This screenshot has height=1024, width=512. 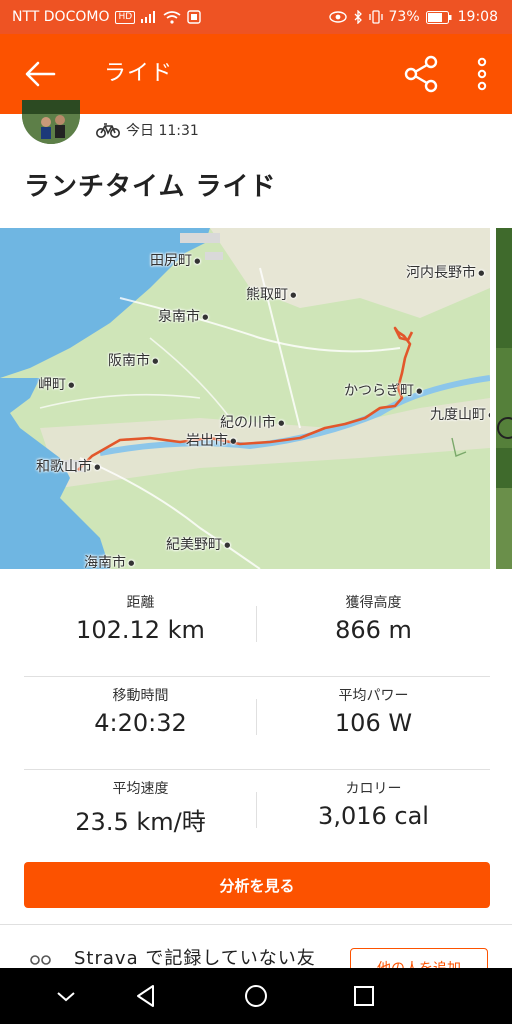 I want to click on stat-label: 獲得高度, so click(x=373, y=603).